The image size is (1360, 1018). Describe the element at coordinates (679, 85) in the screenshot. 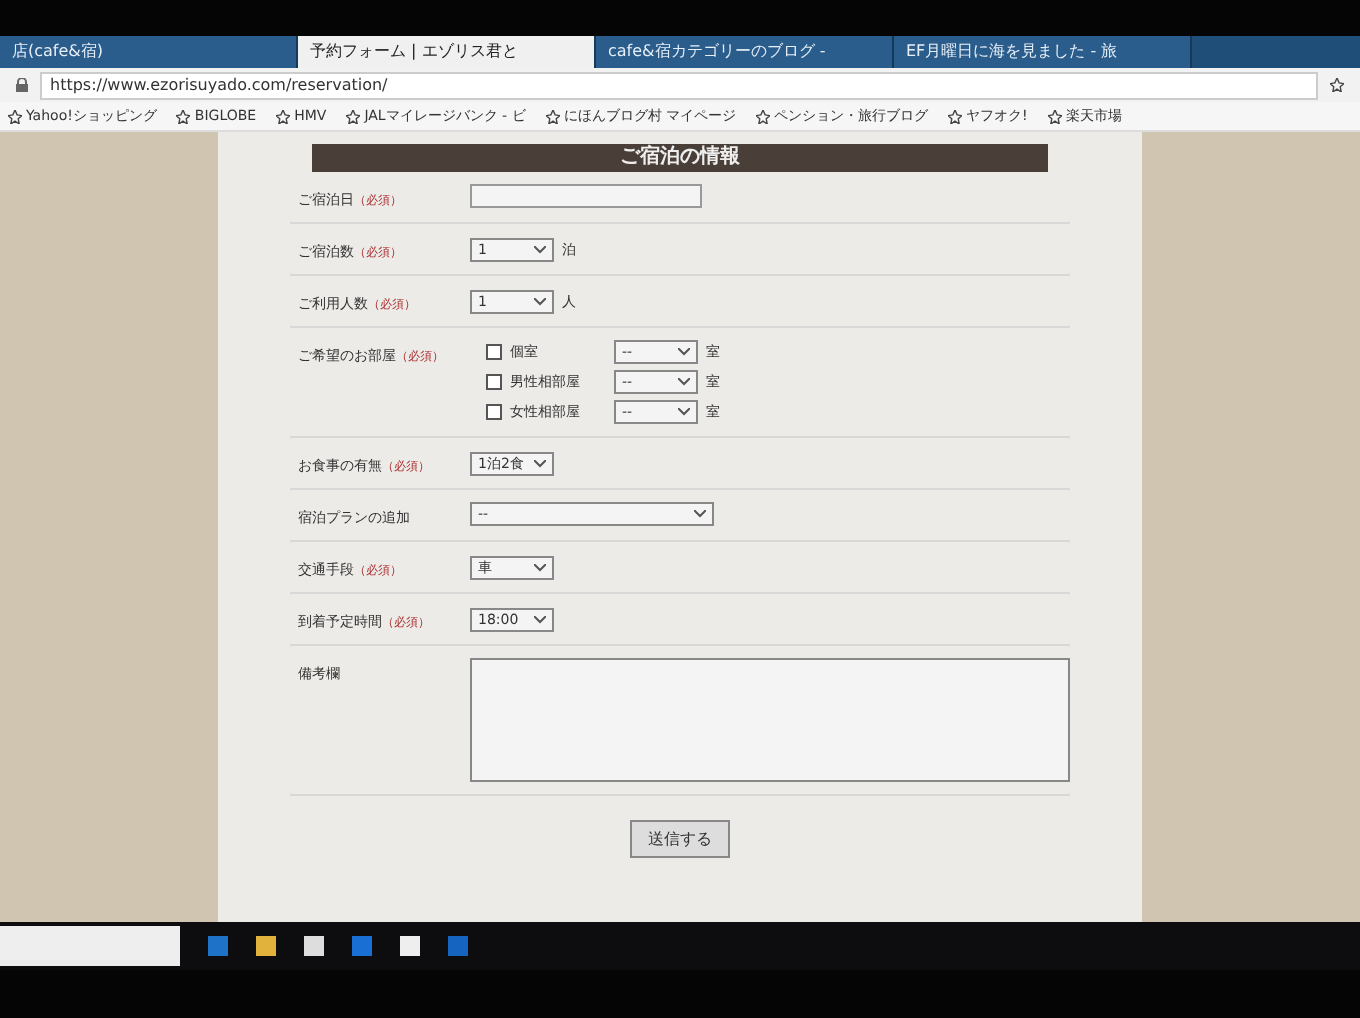

I see `address-bar: https://www.ezorisuyado.com/reservation/` at that location.